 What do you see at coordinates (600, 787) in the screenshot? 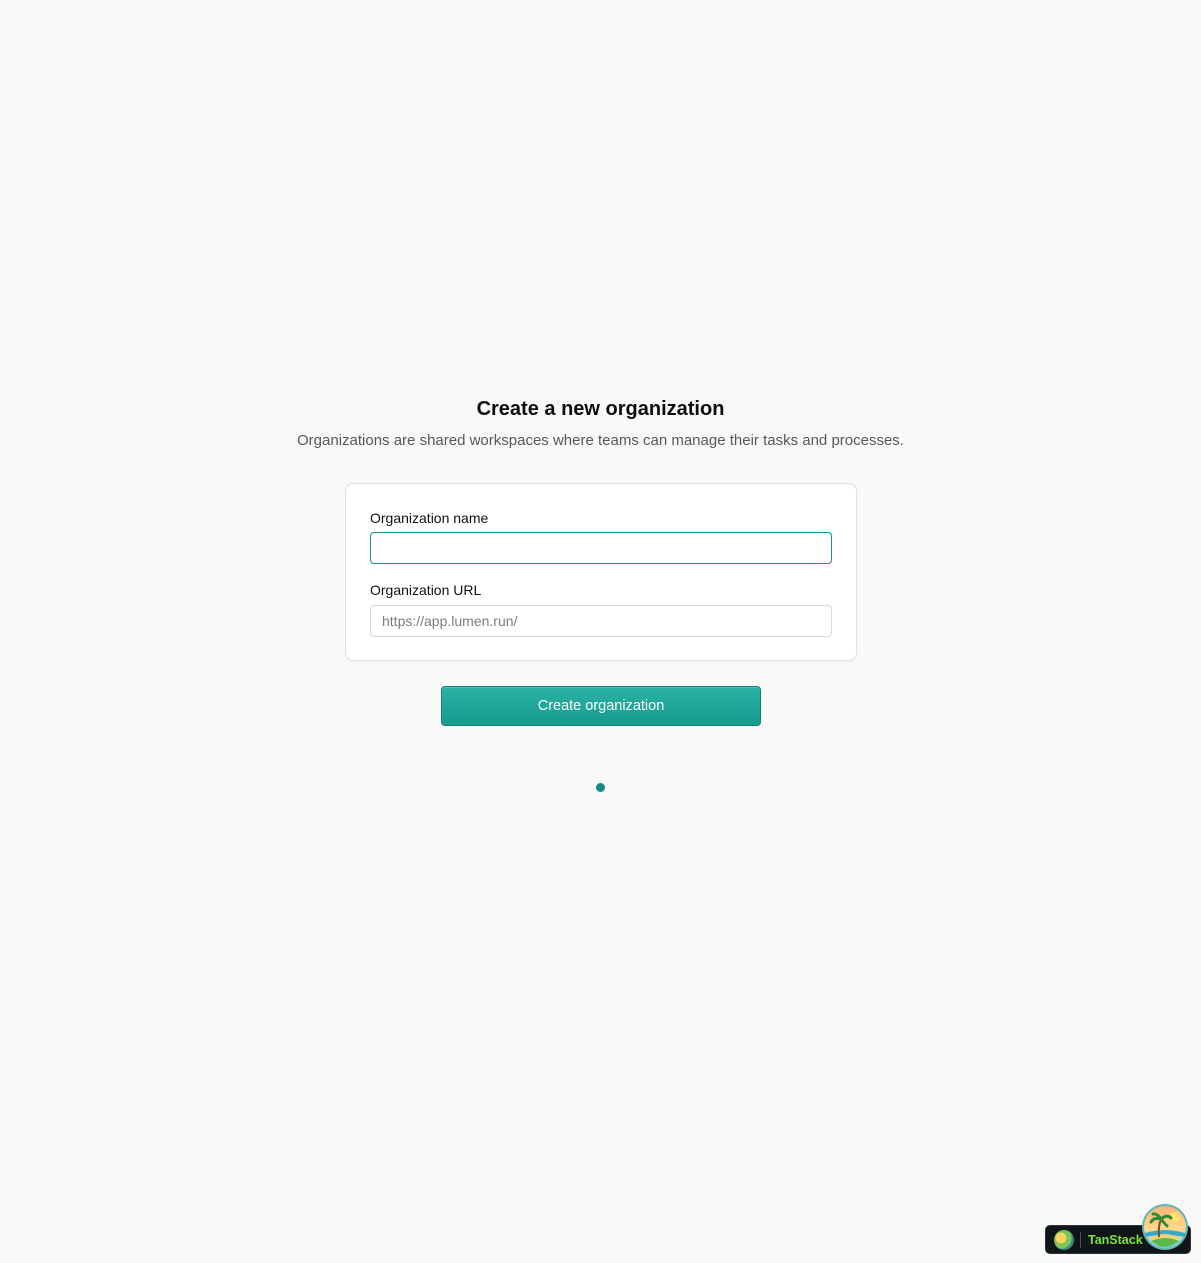
I see `step-indicator-dot` at bounding box center [600, 787].